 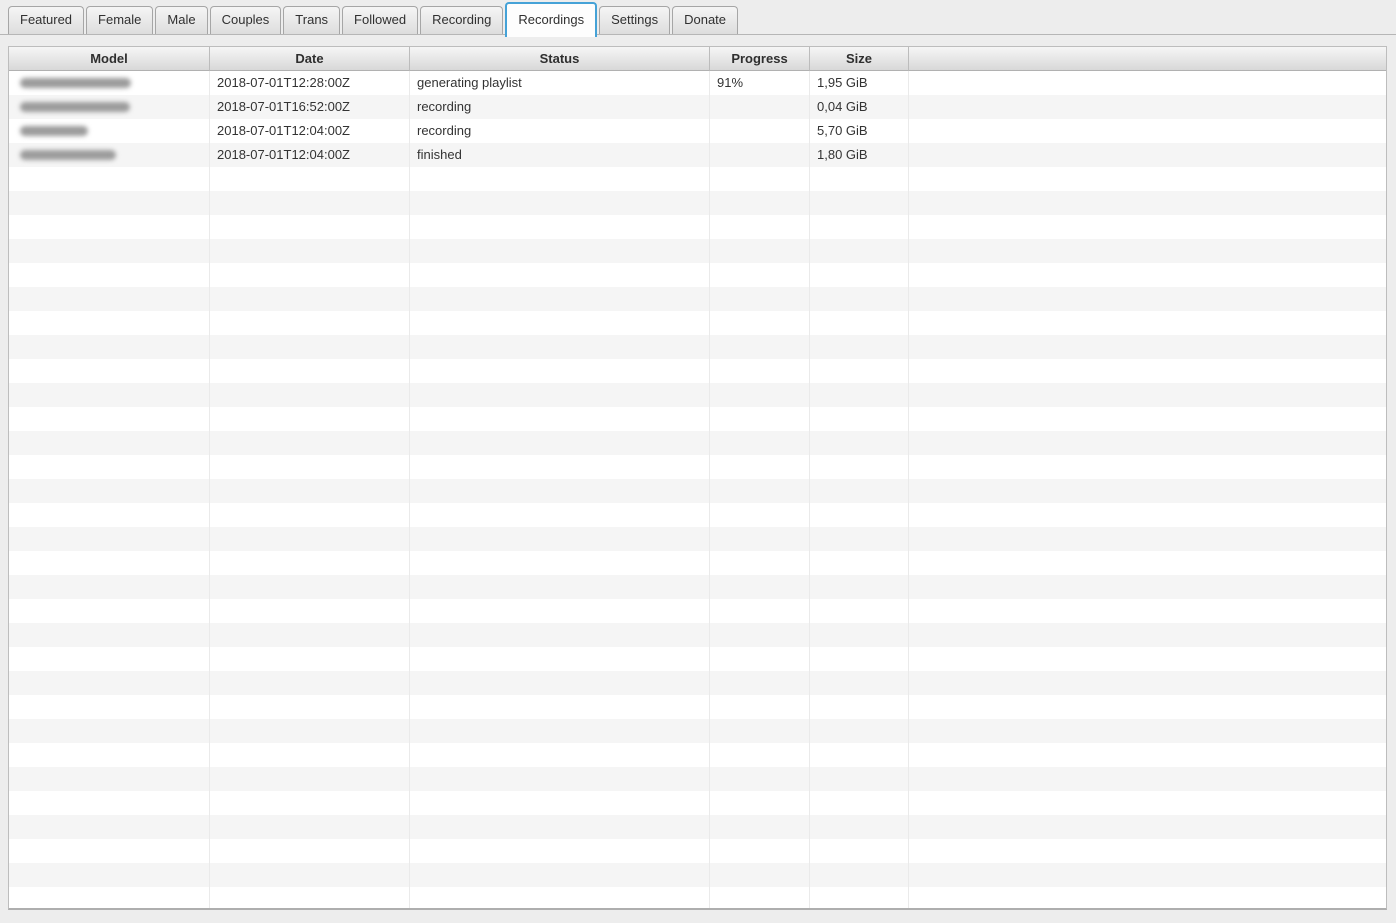 I want to click on column-header-progress: Progress, so click(x=760, y=59).